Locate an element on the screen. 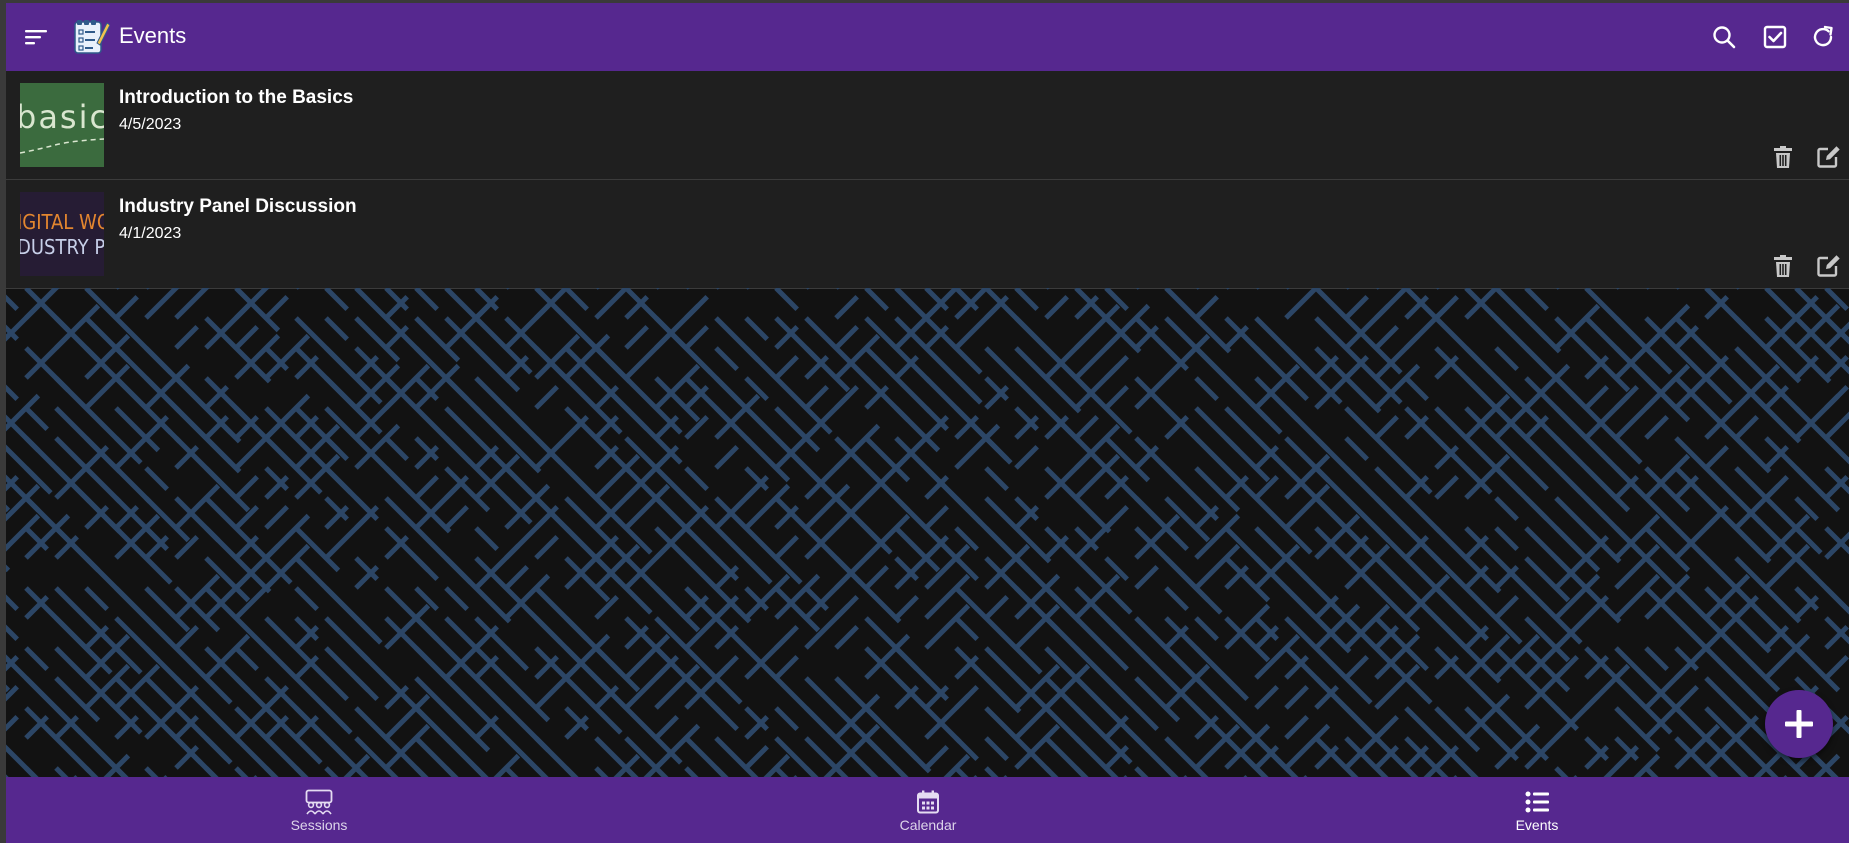  search-icon is located at coordinates (1724, 37).